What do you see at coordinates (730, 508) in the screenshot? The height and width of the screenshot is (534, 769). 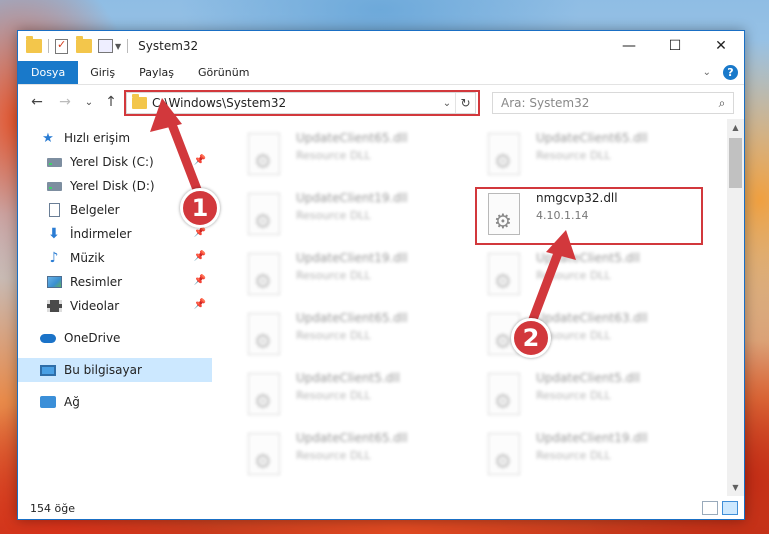 I see `tiles-view-icon` at bounding box center [730, 508].